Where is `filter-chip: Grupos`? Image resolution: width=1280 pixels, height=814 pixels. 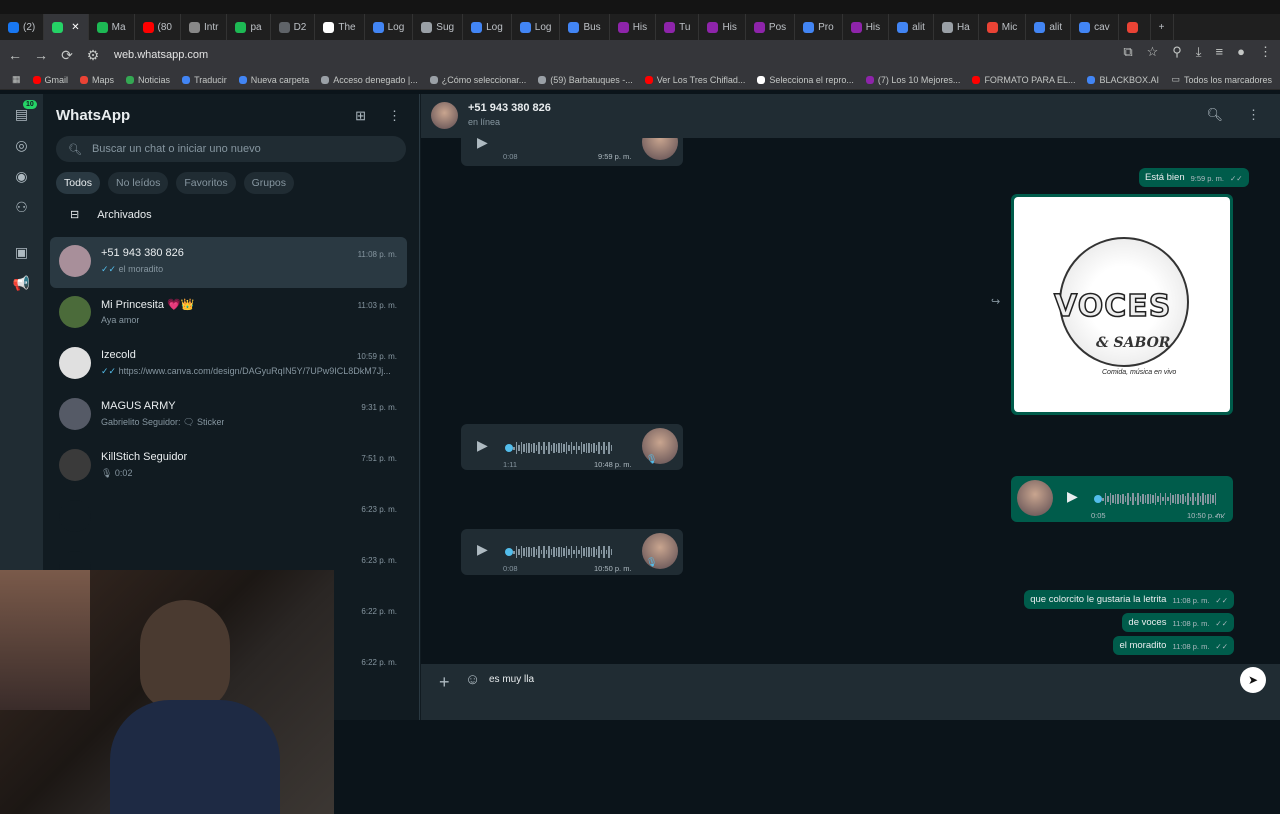 filter-chip: Grupos is located at coordinates (269, 183).